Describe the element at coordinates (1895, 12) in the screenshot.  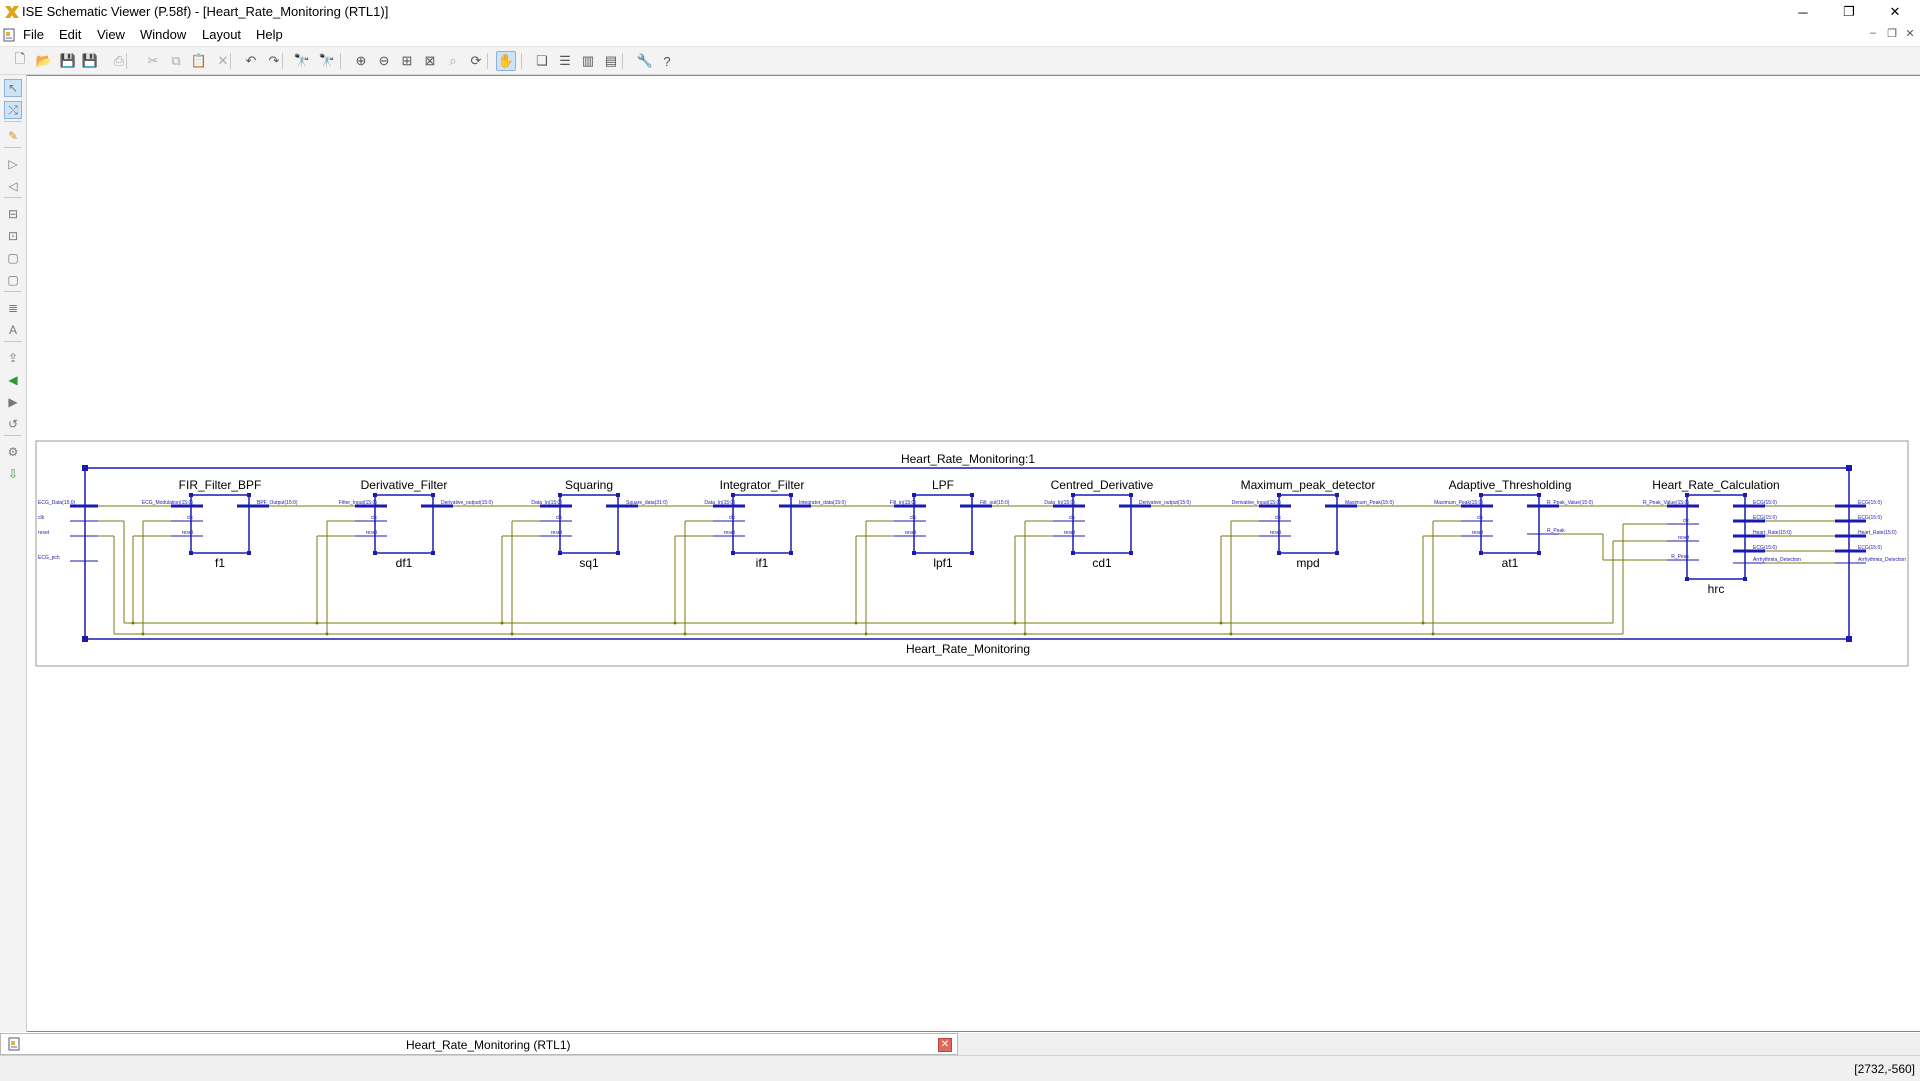
I see `close-window-button: ✕` at that location.